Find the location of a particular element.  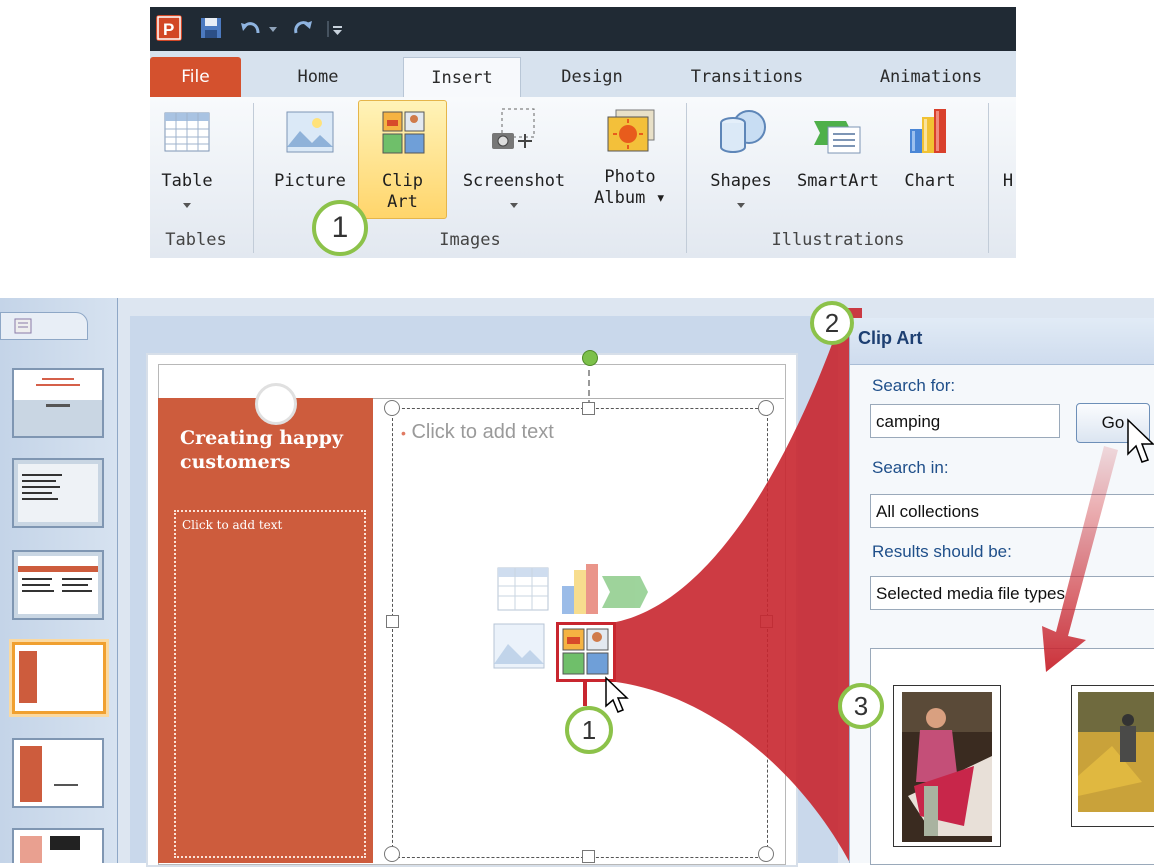

quick-access-toolbar: P is located at coordinates (583, 29).